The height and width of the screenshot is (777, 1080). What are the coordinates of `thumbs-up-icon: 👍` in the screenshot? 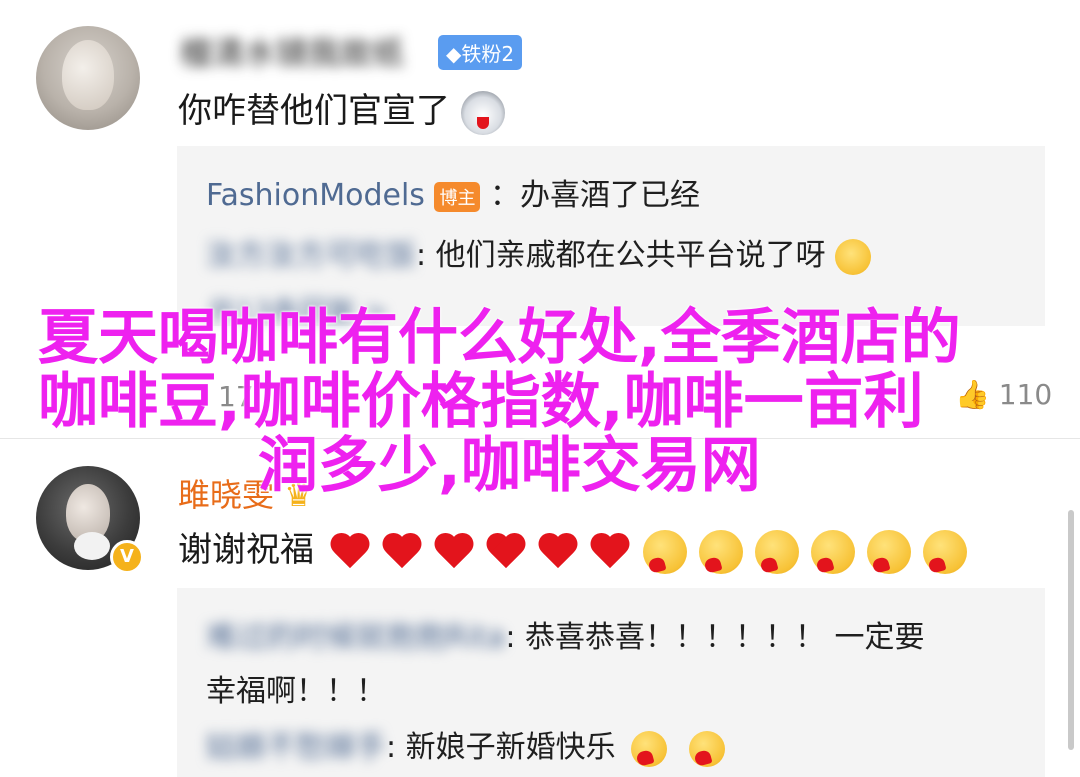 It's located at (972, 394).